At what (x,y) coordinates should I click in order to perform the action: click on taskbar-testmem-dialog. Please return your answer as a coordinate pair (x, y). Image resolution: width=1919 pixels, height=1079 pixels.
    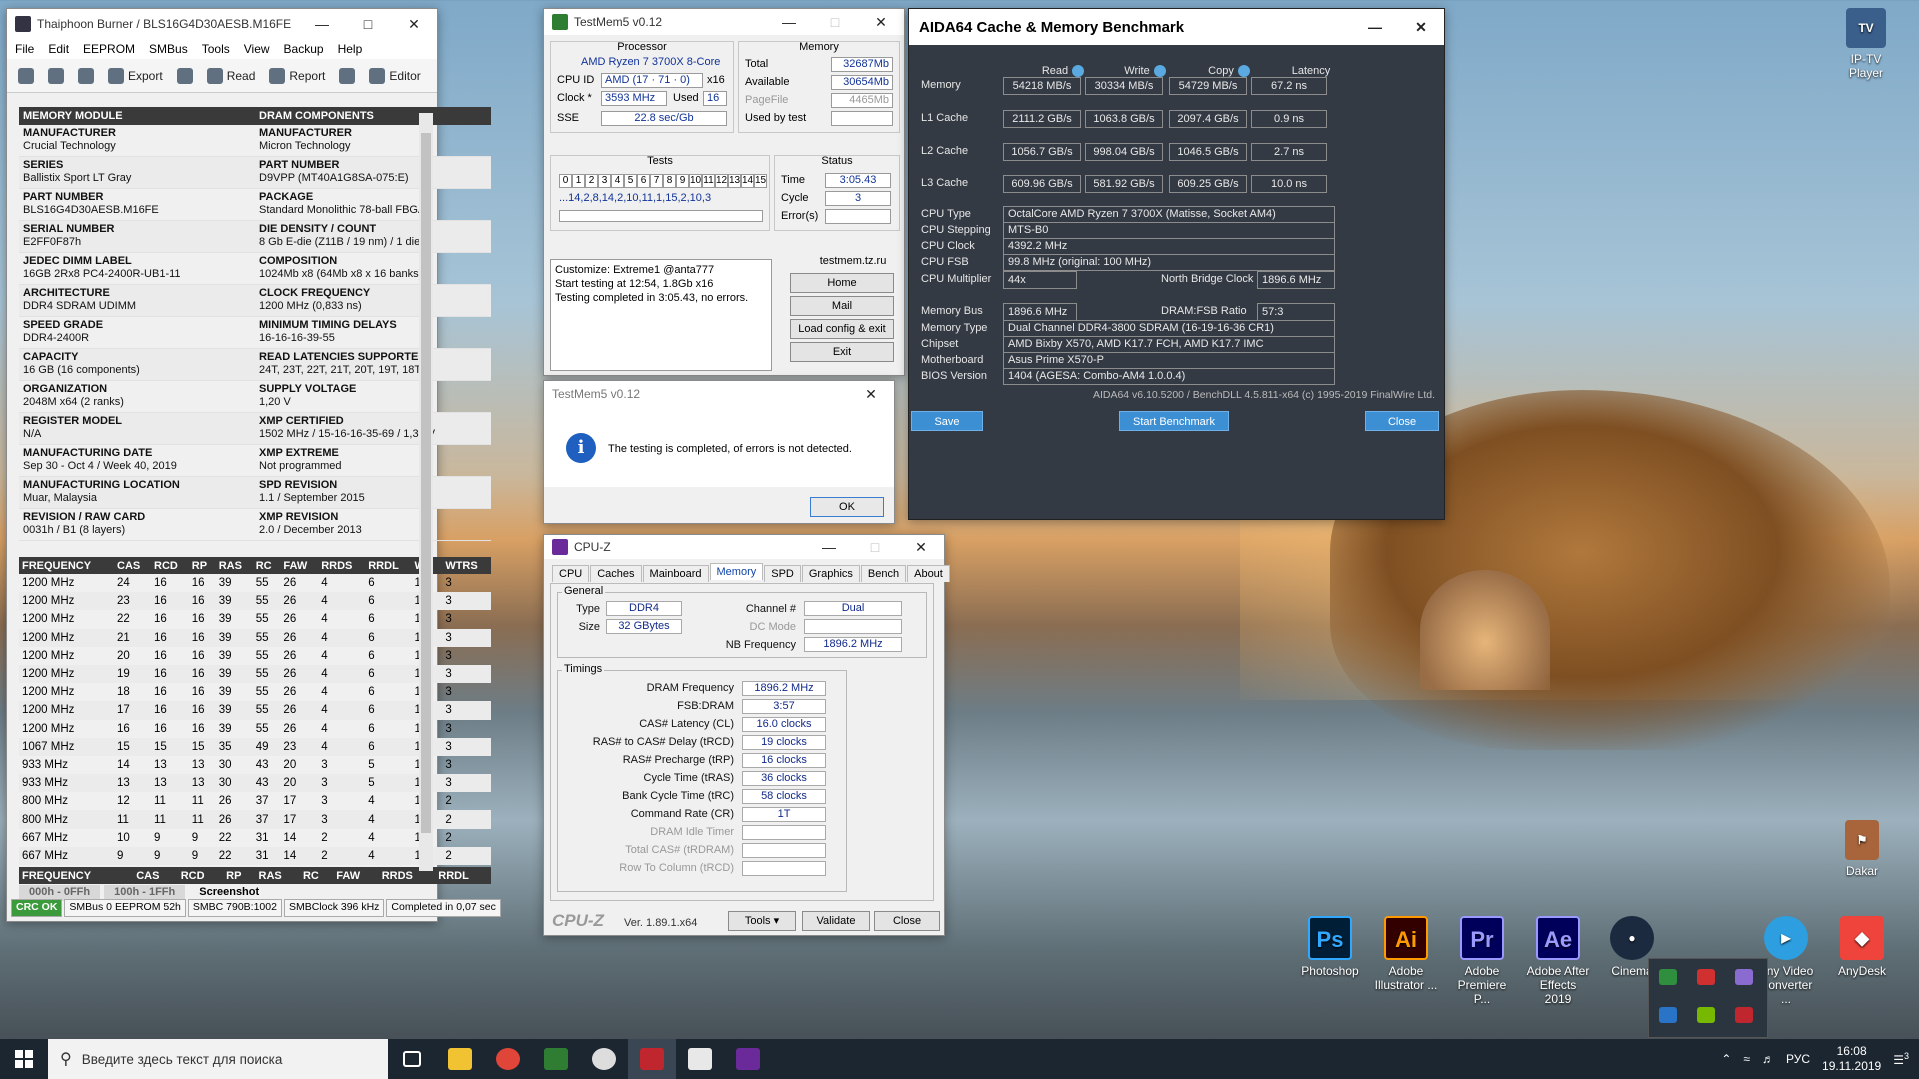
    Looking at the image, I should click on (700, 1059).